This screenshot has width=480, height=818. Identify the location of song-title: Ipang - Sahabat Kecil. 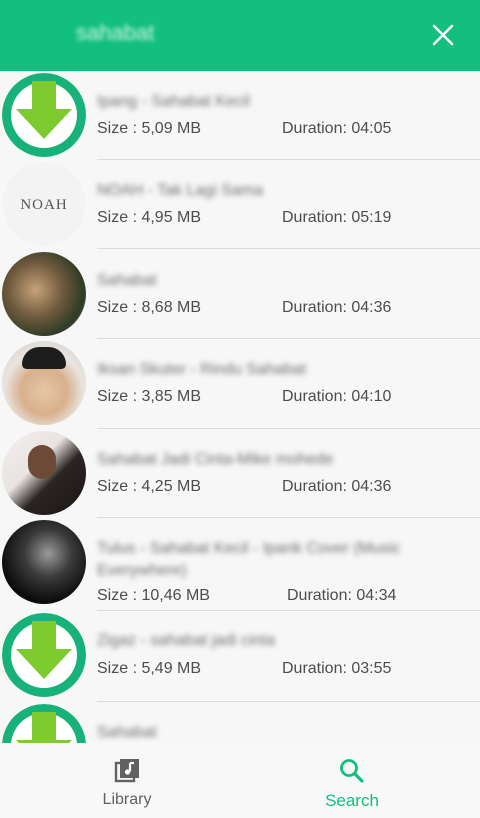
(173, 101).